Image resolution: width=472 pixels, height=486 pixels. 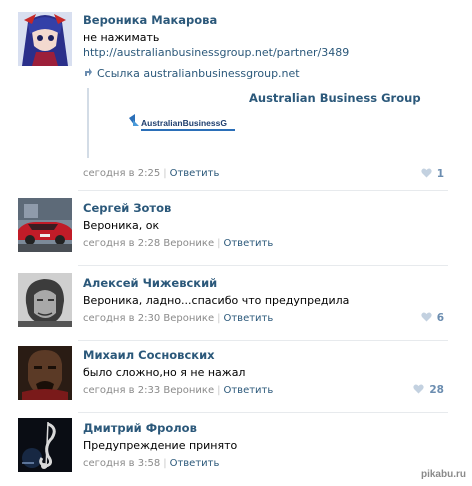 I want to click on comment-author: Дмитрий Фролов, so click(x=140, y=428).